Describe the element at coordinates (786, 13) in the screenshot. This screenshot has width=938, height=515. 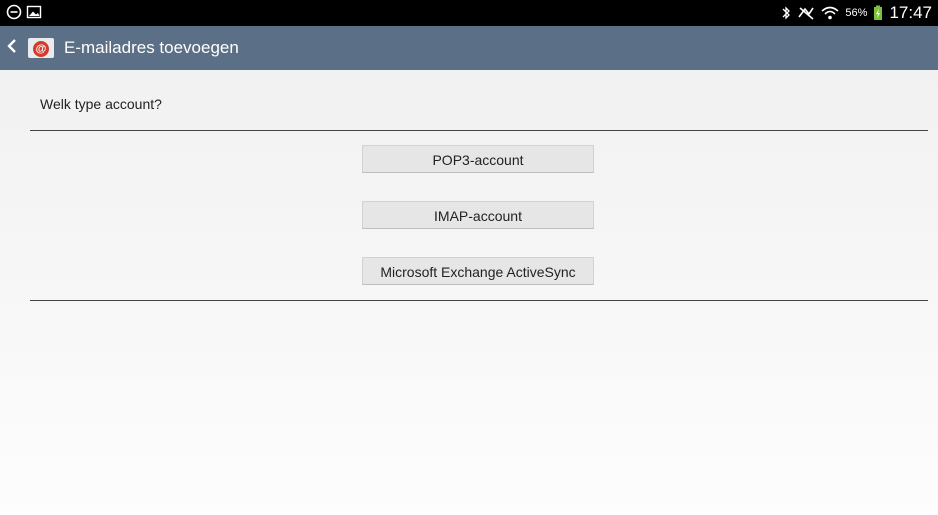
I see `bluetooth-icon` at that location.